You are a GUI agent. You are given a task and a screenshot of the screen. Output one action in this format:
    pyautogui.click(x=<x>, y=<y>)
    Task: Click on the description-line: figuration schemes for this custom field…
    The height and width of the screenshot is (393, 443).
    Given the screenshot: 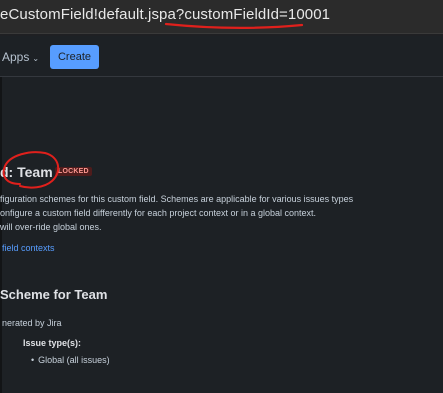 What is the action you would take?
    pyautogui.click(x=177, y=199)
    